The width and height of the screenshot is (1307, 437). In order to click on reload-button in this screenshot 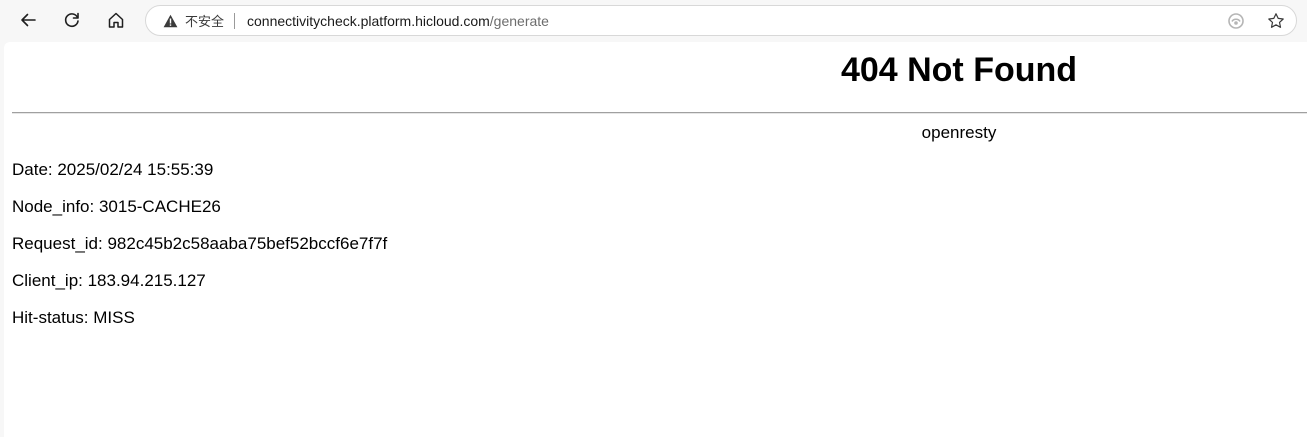, I will do `click(72, 20)`.